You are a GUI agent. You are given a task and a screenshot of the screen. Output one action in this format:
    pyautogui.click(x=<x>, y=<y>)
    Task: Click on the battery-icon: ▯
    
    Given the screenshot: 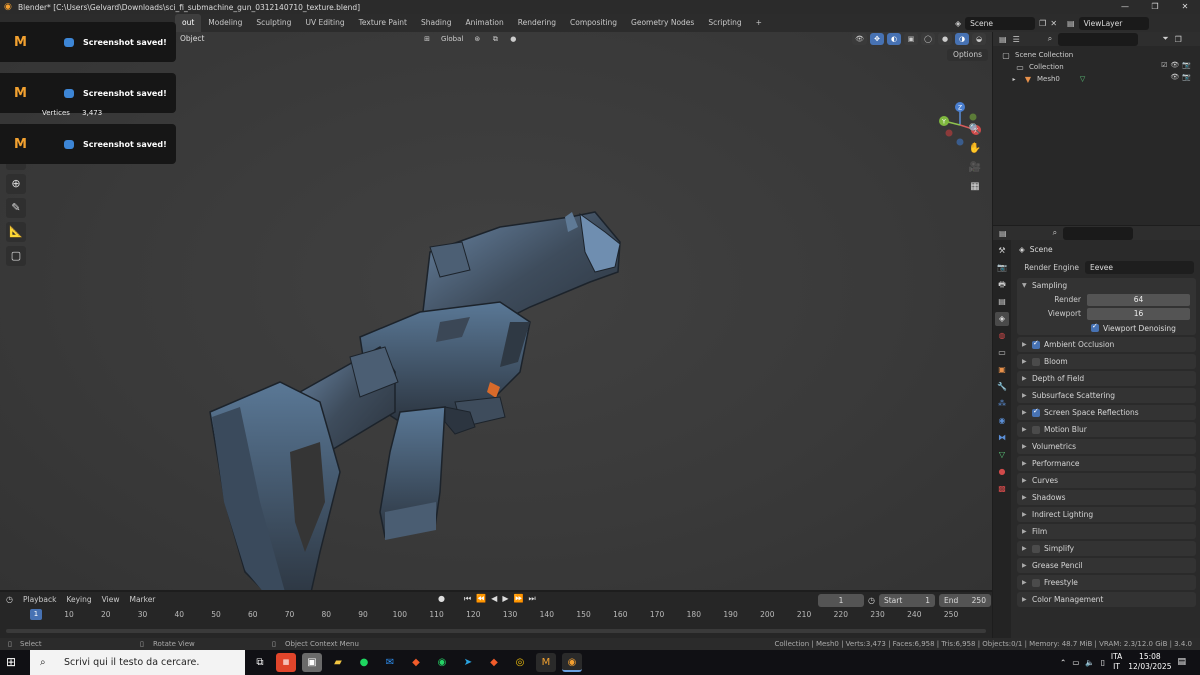 What is the action you would take?
    pyautogui.click(x=1103, y=662)
    